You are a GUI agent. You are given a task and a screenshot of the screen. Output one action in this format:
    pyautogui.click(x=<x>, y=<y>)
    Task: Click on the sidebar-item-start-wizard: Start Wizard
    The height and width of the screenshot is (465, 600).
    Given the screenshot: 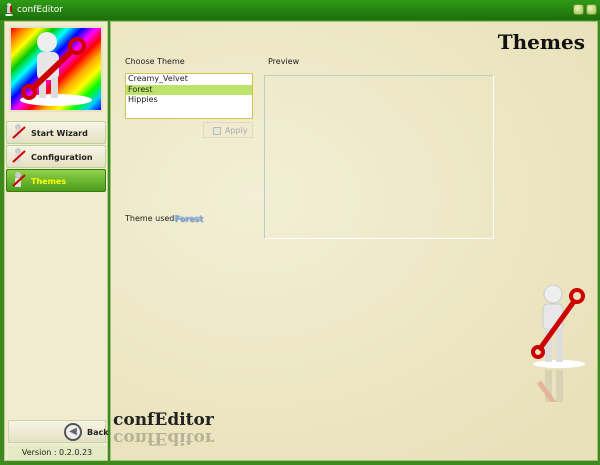 What is the action you would take?
    pyautogui.click(x=56, y=132)
    